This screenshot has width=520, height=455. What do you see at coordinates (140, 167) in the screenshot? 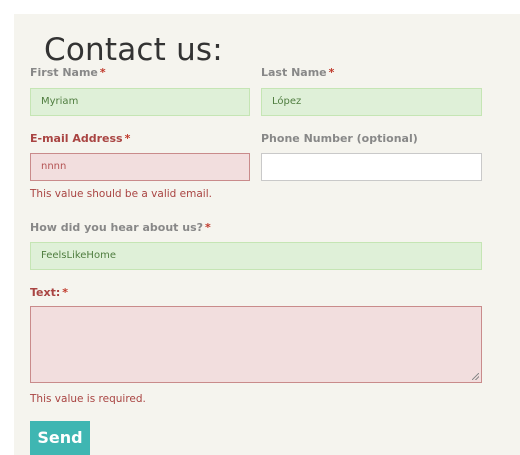
I see `email-input: nnnn` at bounding box center [140, 167].